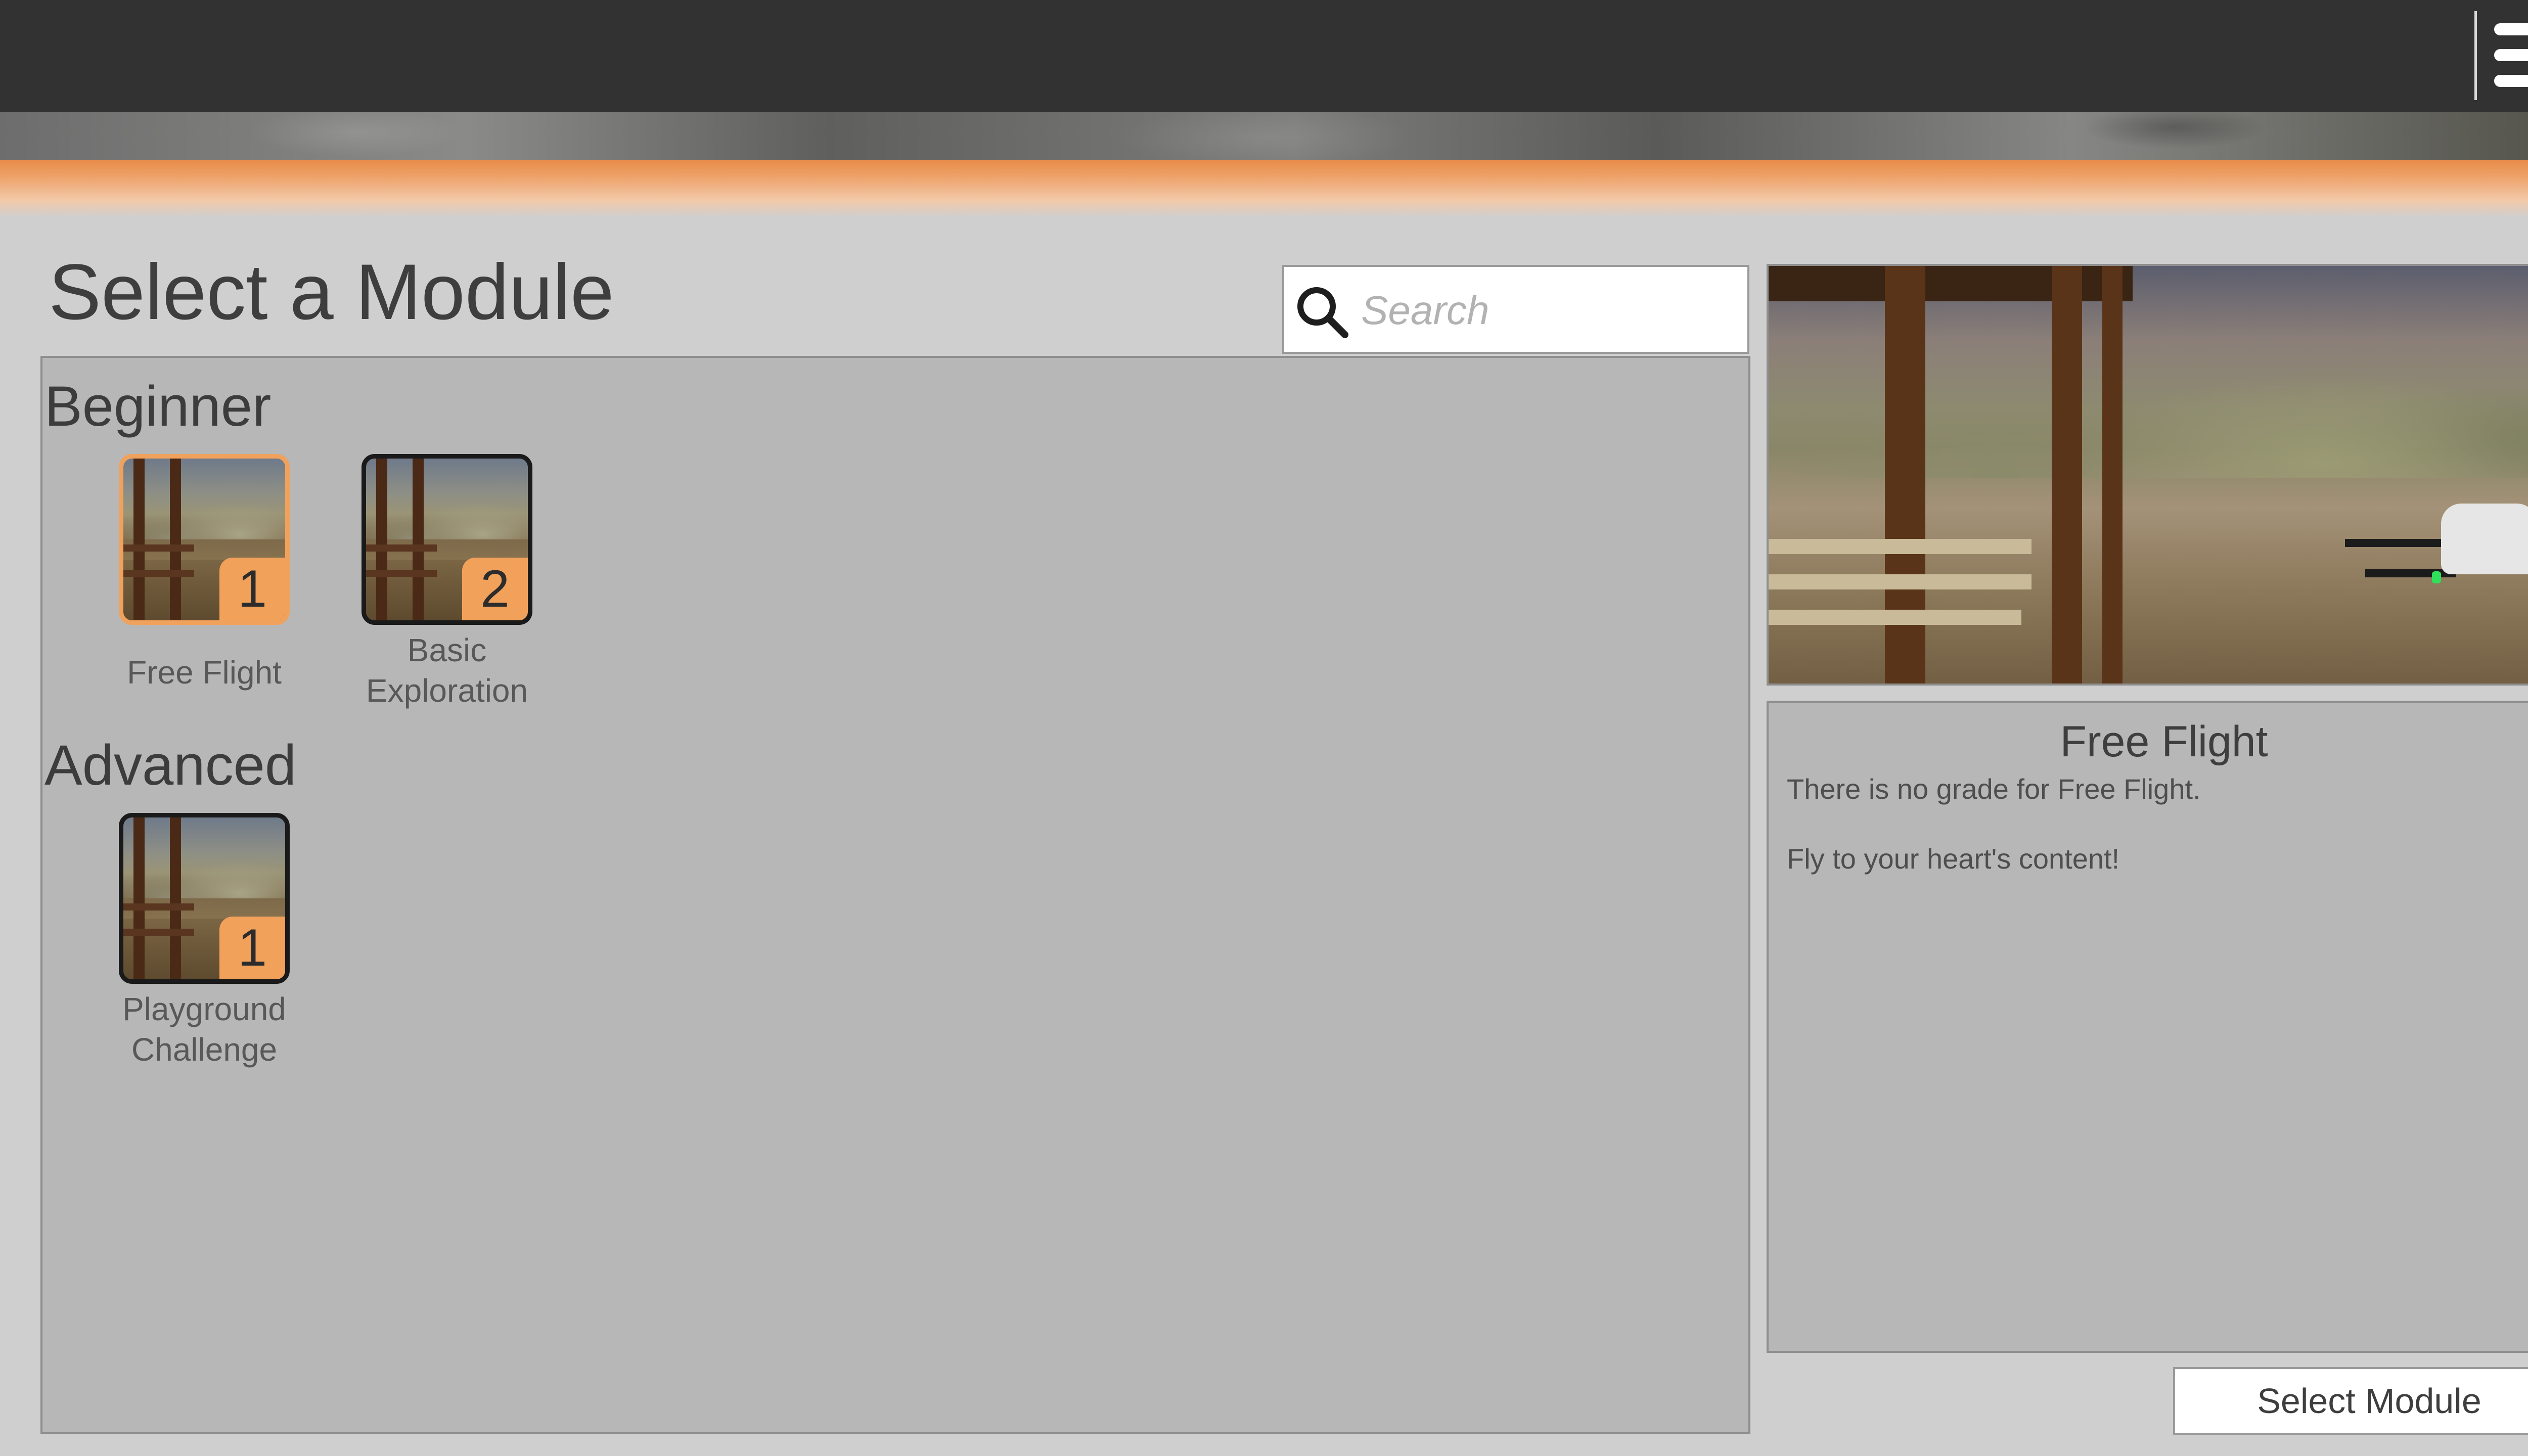 The width and height of the screenshot is (2528, 1456). What do you see at coordinates (1264, 56) in the screenshot?
I see `top-bar` at bounding box center [1264, 56].